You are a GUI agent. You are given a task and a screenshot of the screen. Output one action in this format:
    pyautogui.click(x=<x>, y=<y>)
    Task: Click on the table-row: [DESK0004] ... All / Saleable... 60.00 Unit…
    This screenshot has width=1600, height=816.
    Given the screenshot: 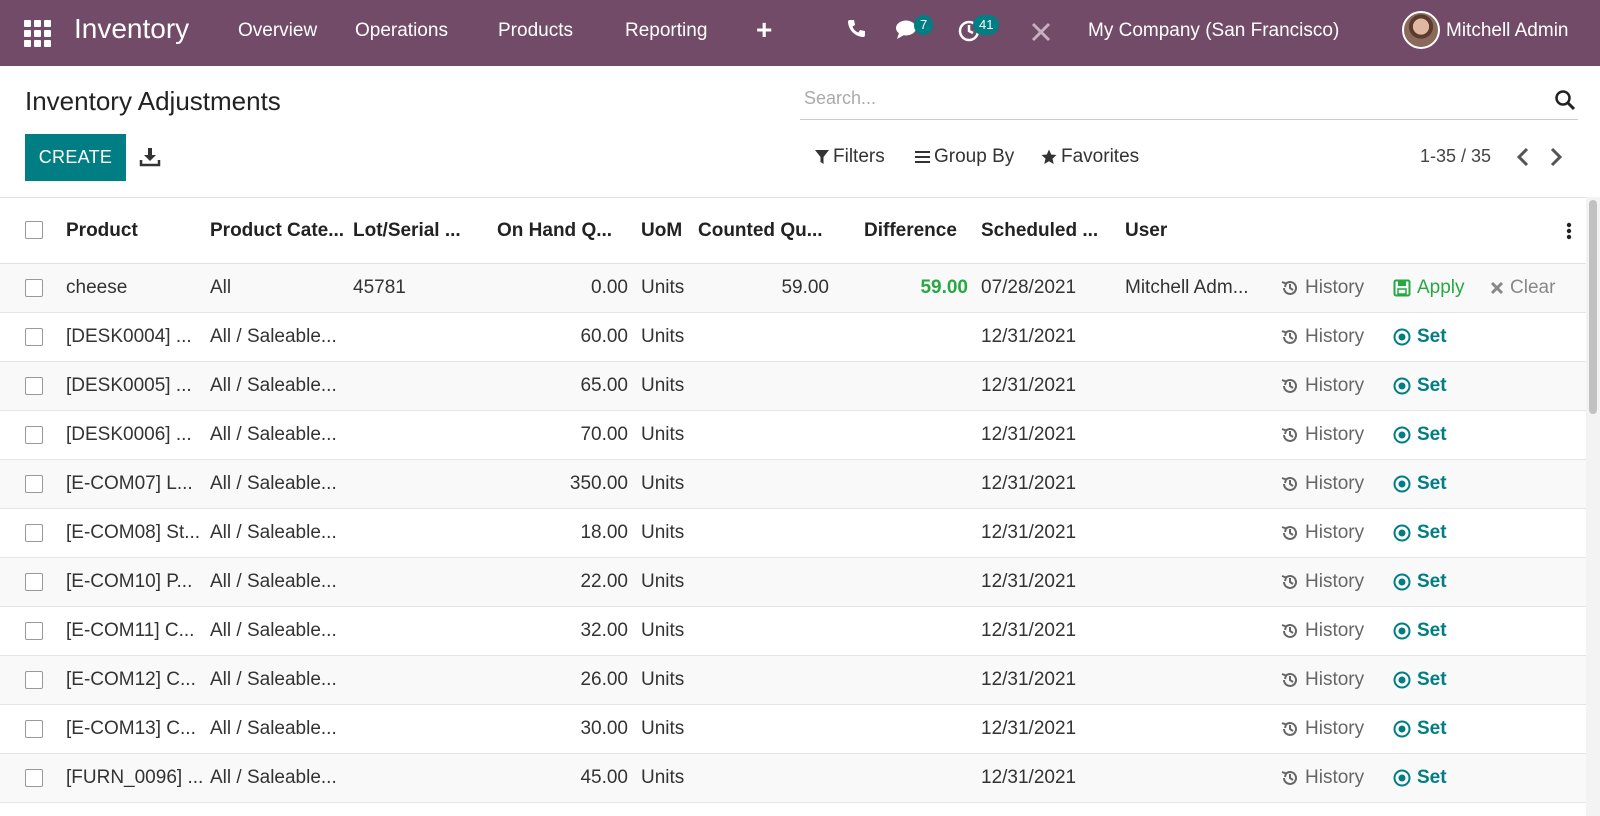 What is the action you would take?
    pyautogui.click(x=793, y=337)
    